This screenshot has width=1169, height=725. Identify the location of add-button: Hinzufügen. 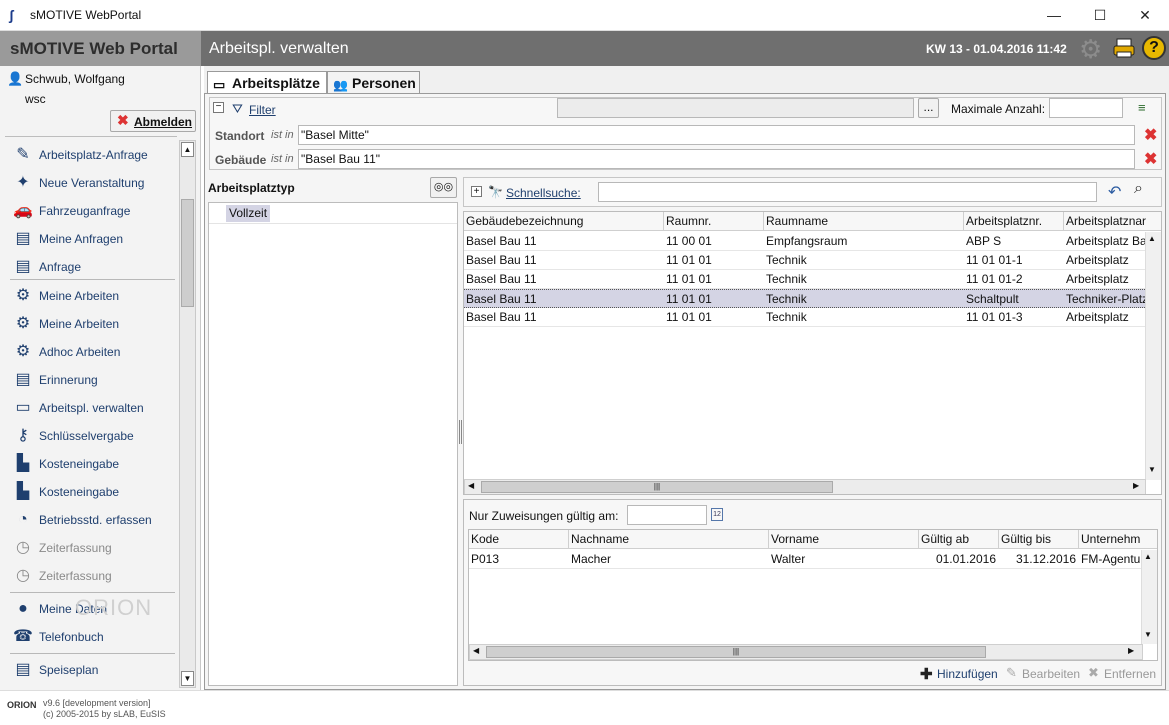
(967, 674).